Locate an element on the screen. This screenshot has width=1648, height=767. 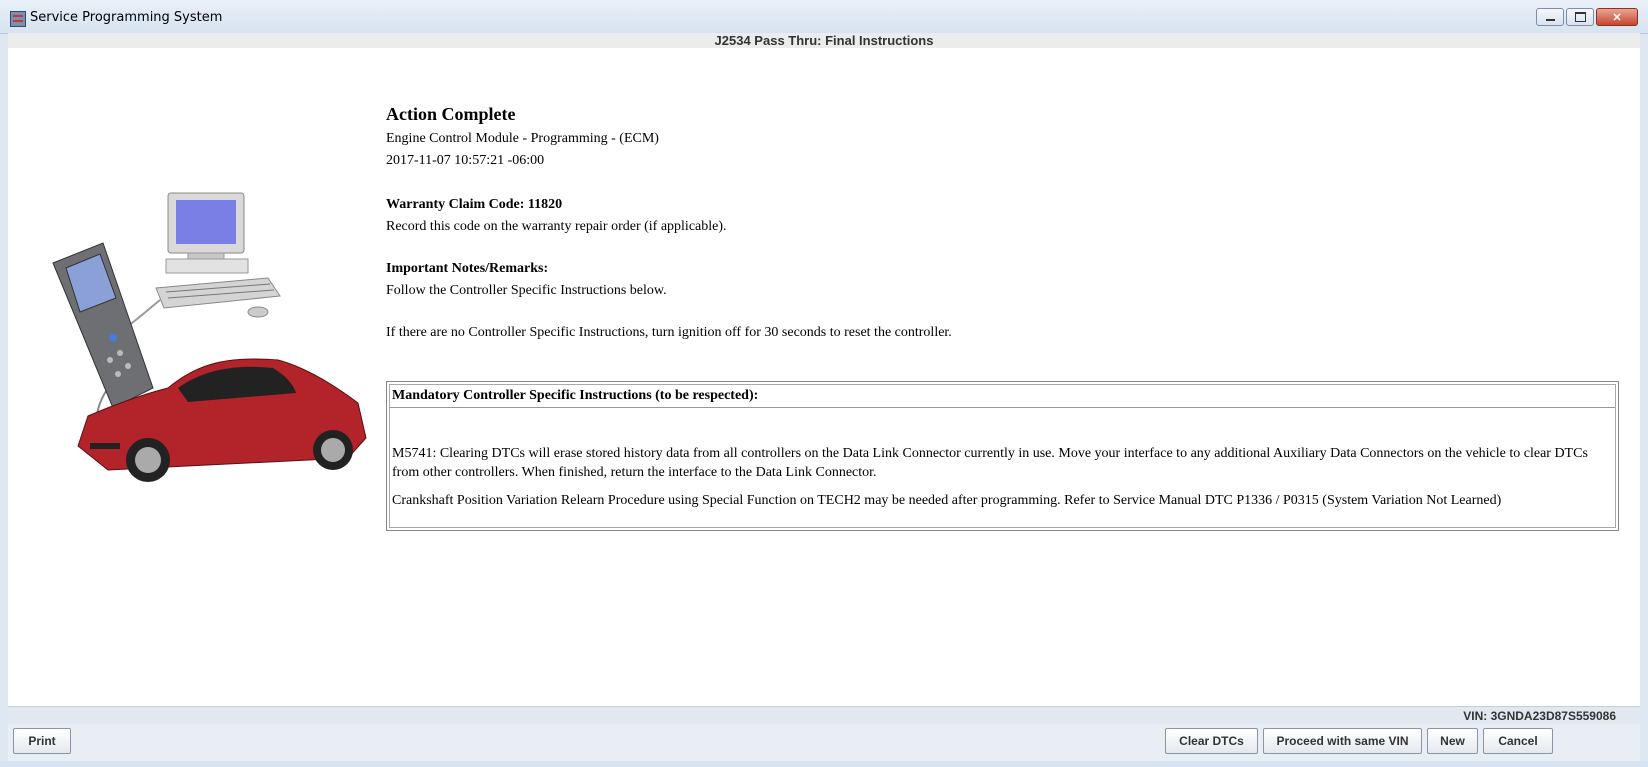
page-subheader: J2534 Pass Thru: Final Instructions is located at coordinates (824, 40).